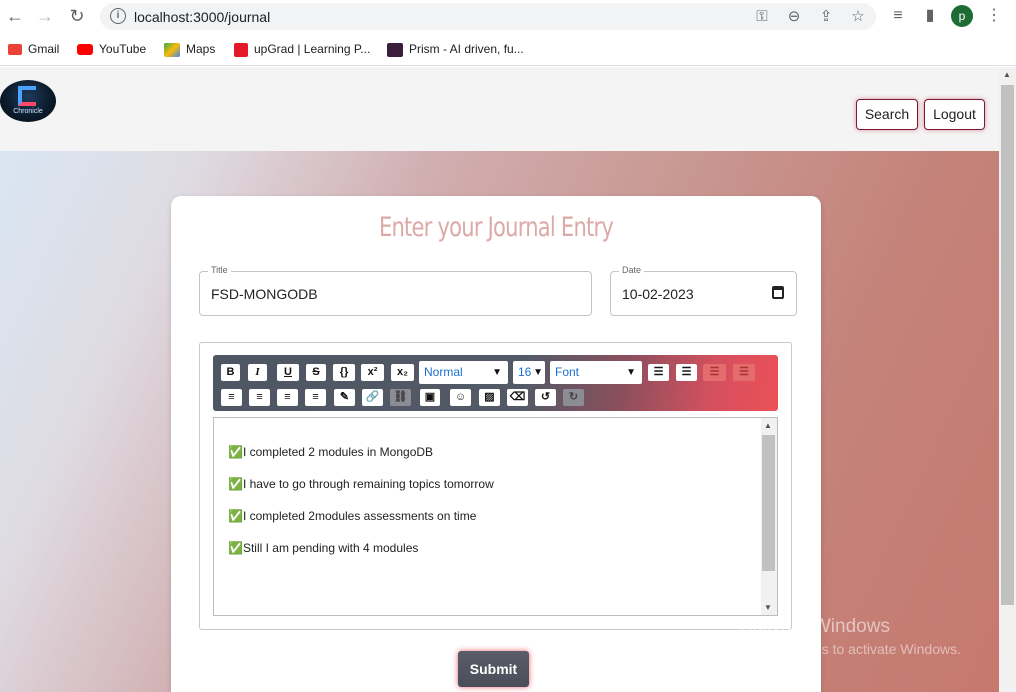  What do you see at coordinates (395, 49) in the screenshot?
I see `prism-icon` at bounding box center [395, 49].